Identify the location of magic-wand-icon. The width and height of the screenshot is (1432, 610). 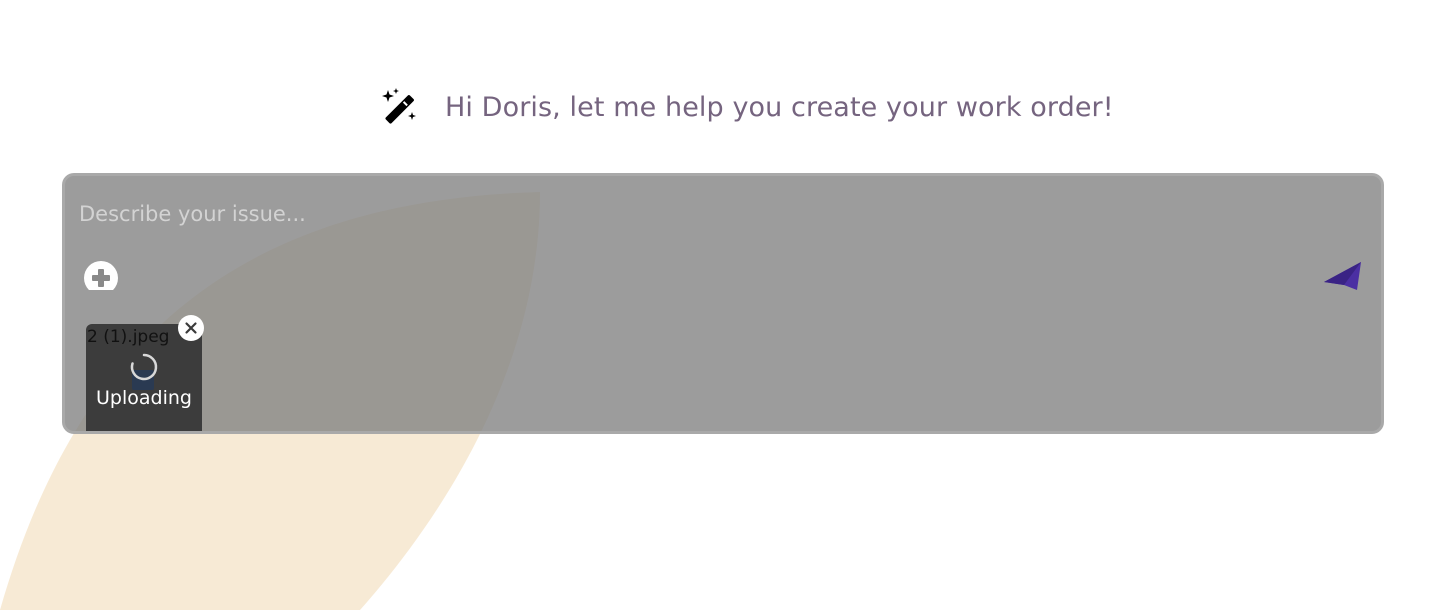
(399, 106).